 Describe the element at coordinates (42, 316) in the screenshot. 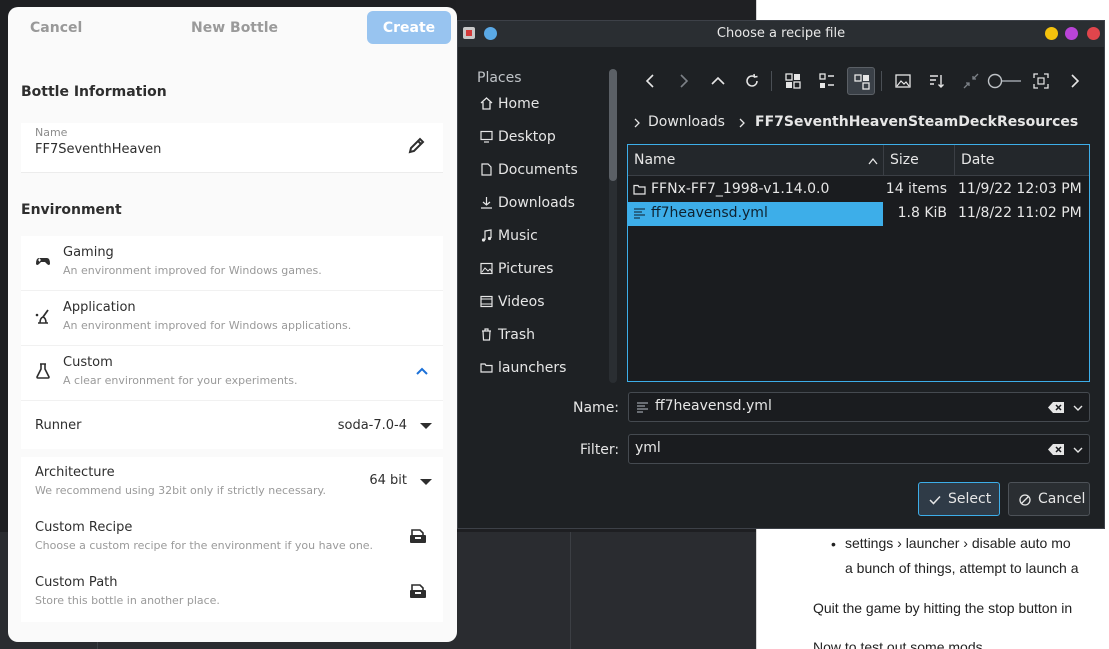

I see `brush-icon` at that location.